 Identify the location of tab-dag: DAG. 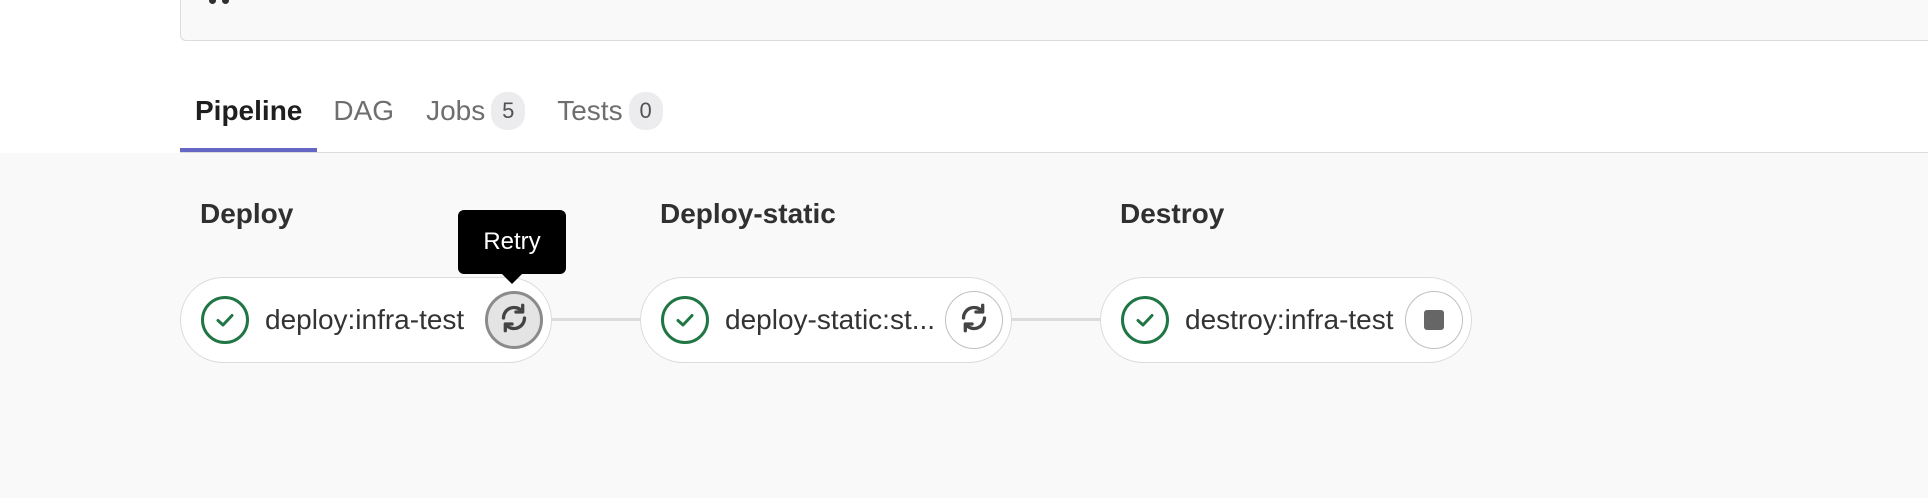
(363, 111).